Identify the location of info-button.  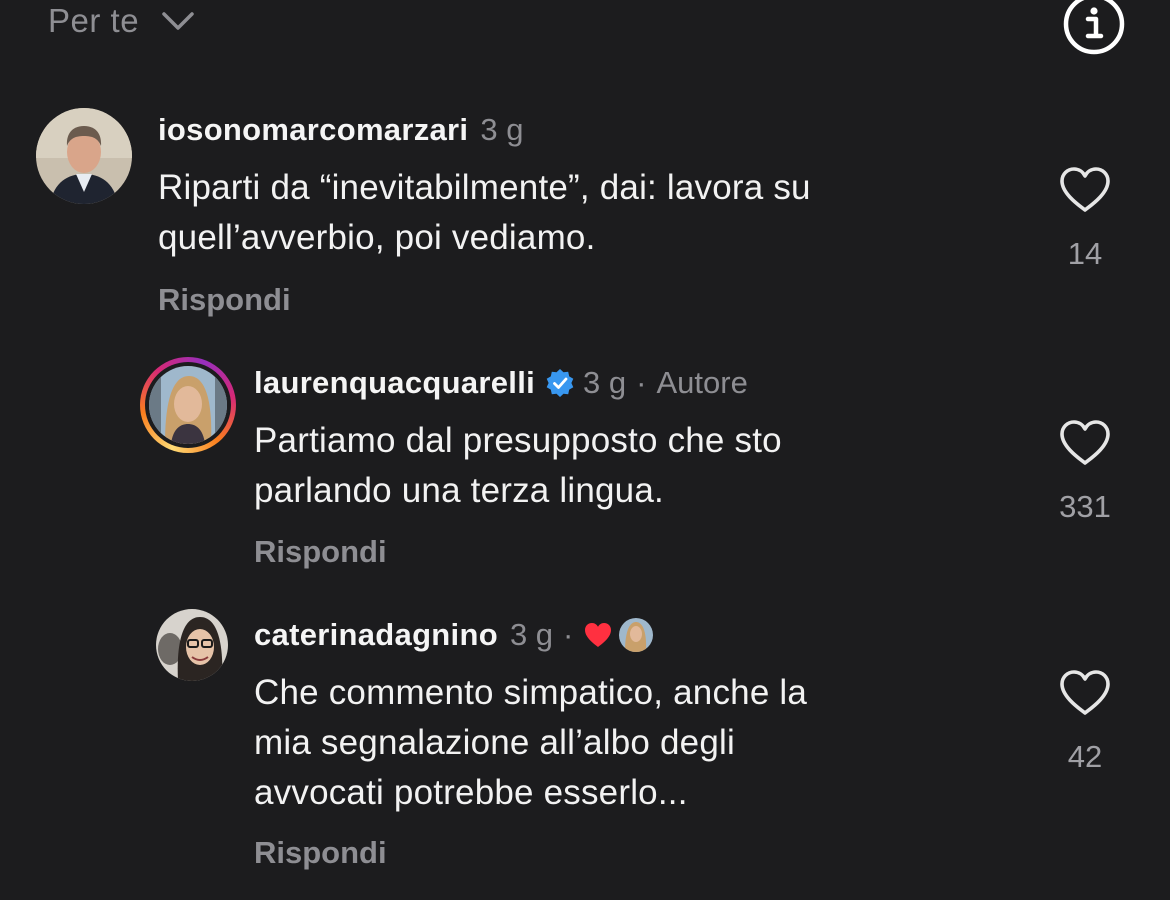
(1094, 28).